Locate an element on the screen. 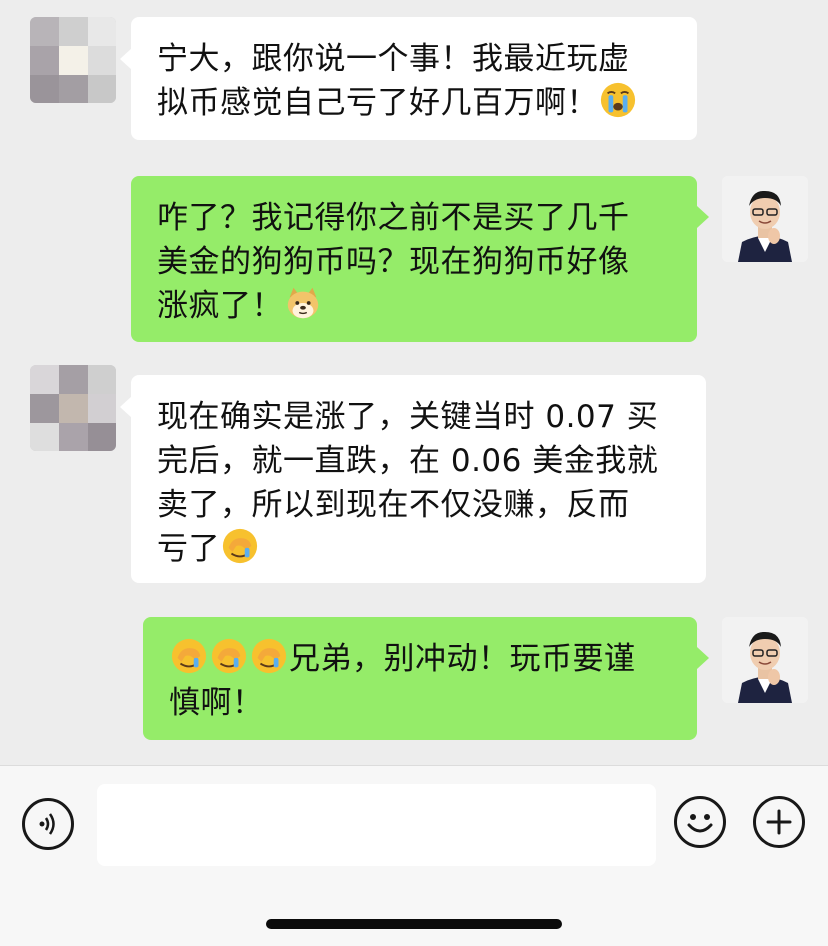  more-options-button is located at coordinates (779, 822).